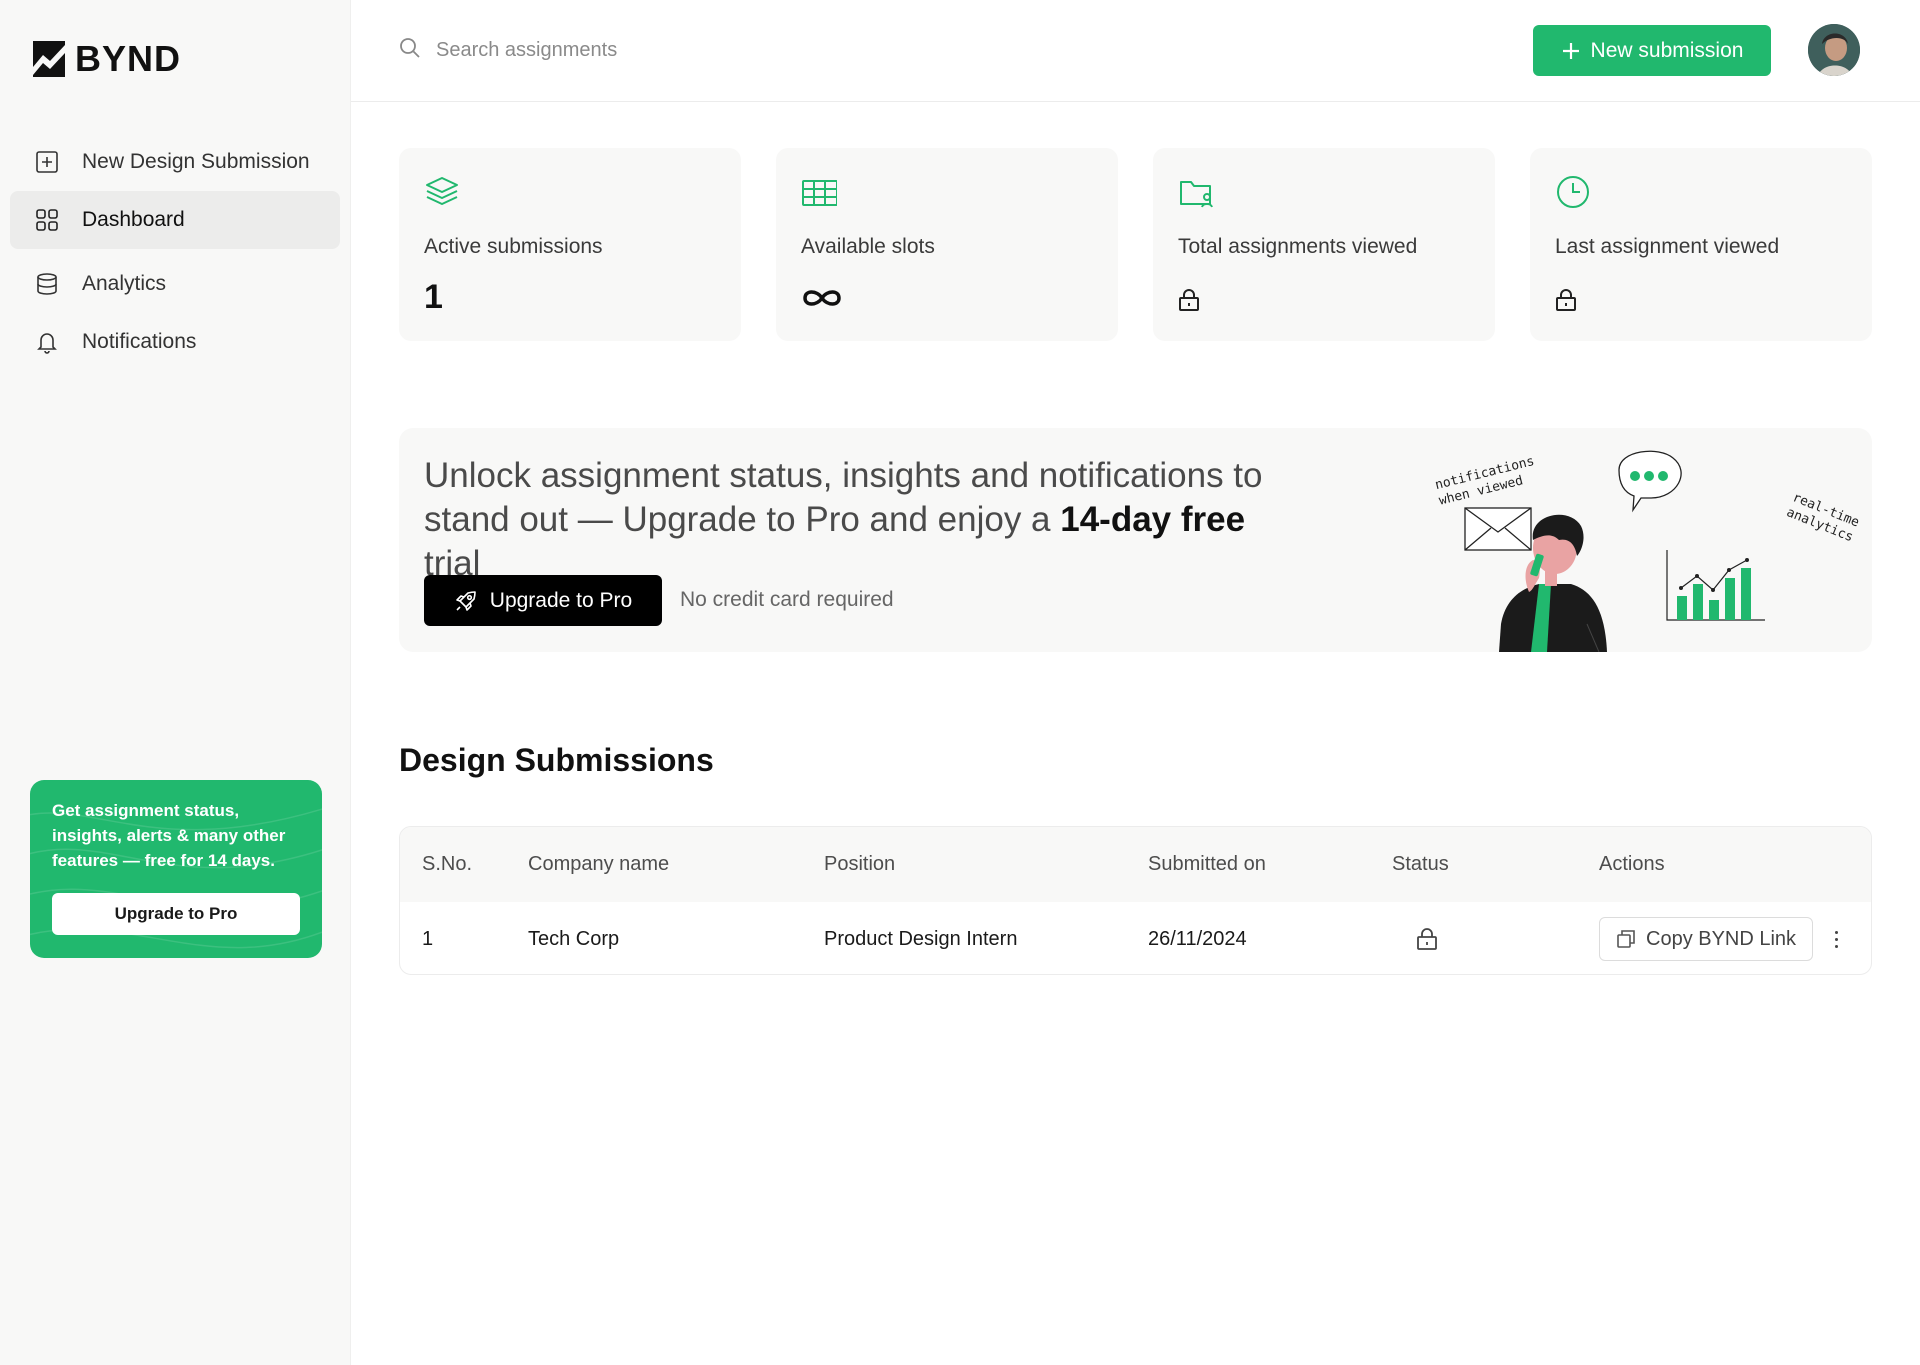  I want to click on upgrade-to-pro-label: Upgrade to Pro, so click(561, 600).